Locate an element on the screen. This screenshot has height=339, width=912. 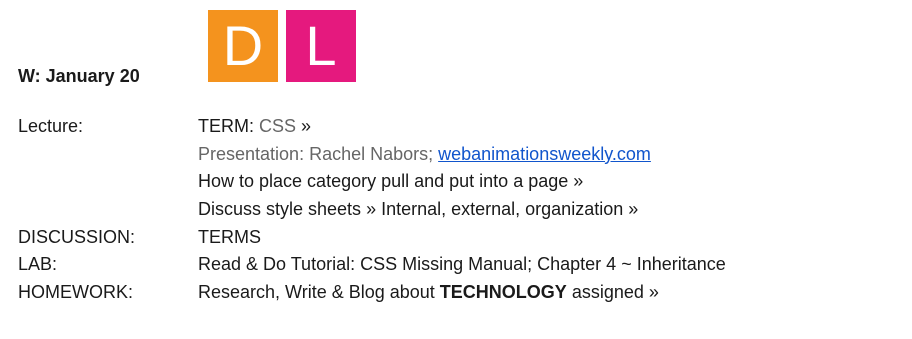
date-heading: W: January 20 is located at coordinates (79, 76).